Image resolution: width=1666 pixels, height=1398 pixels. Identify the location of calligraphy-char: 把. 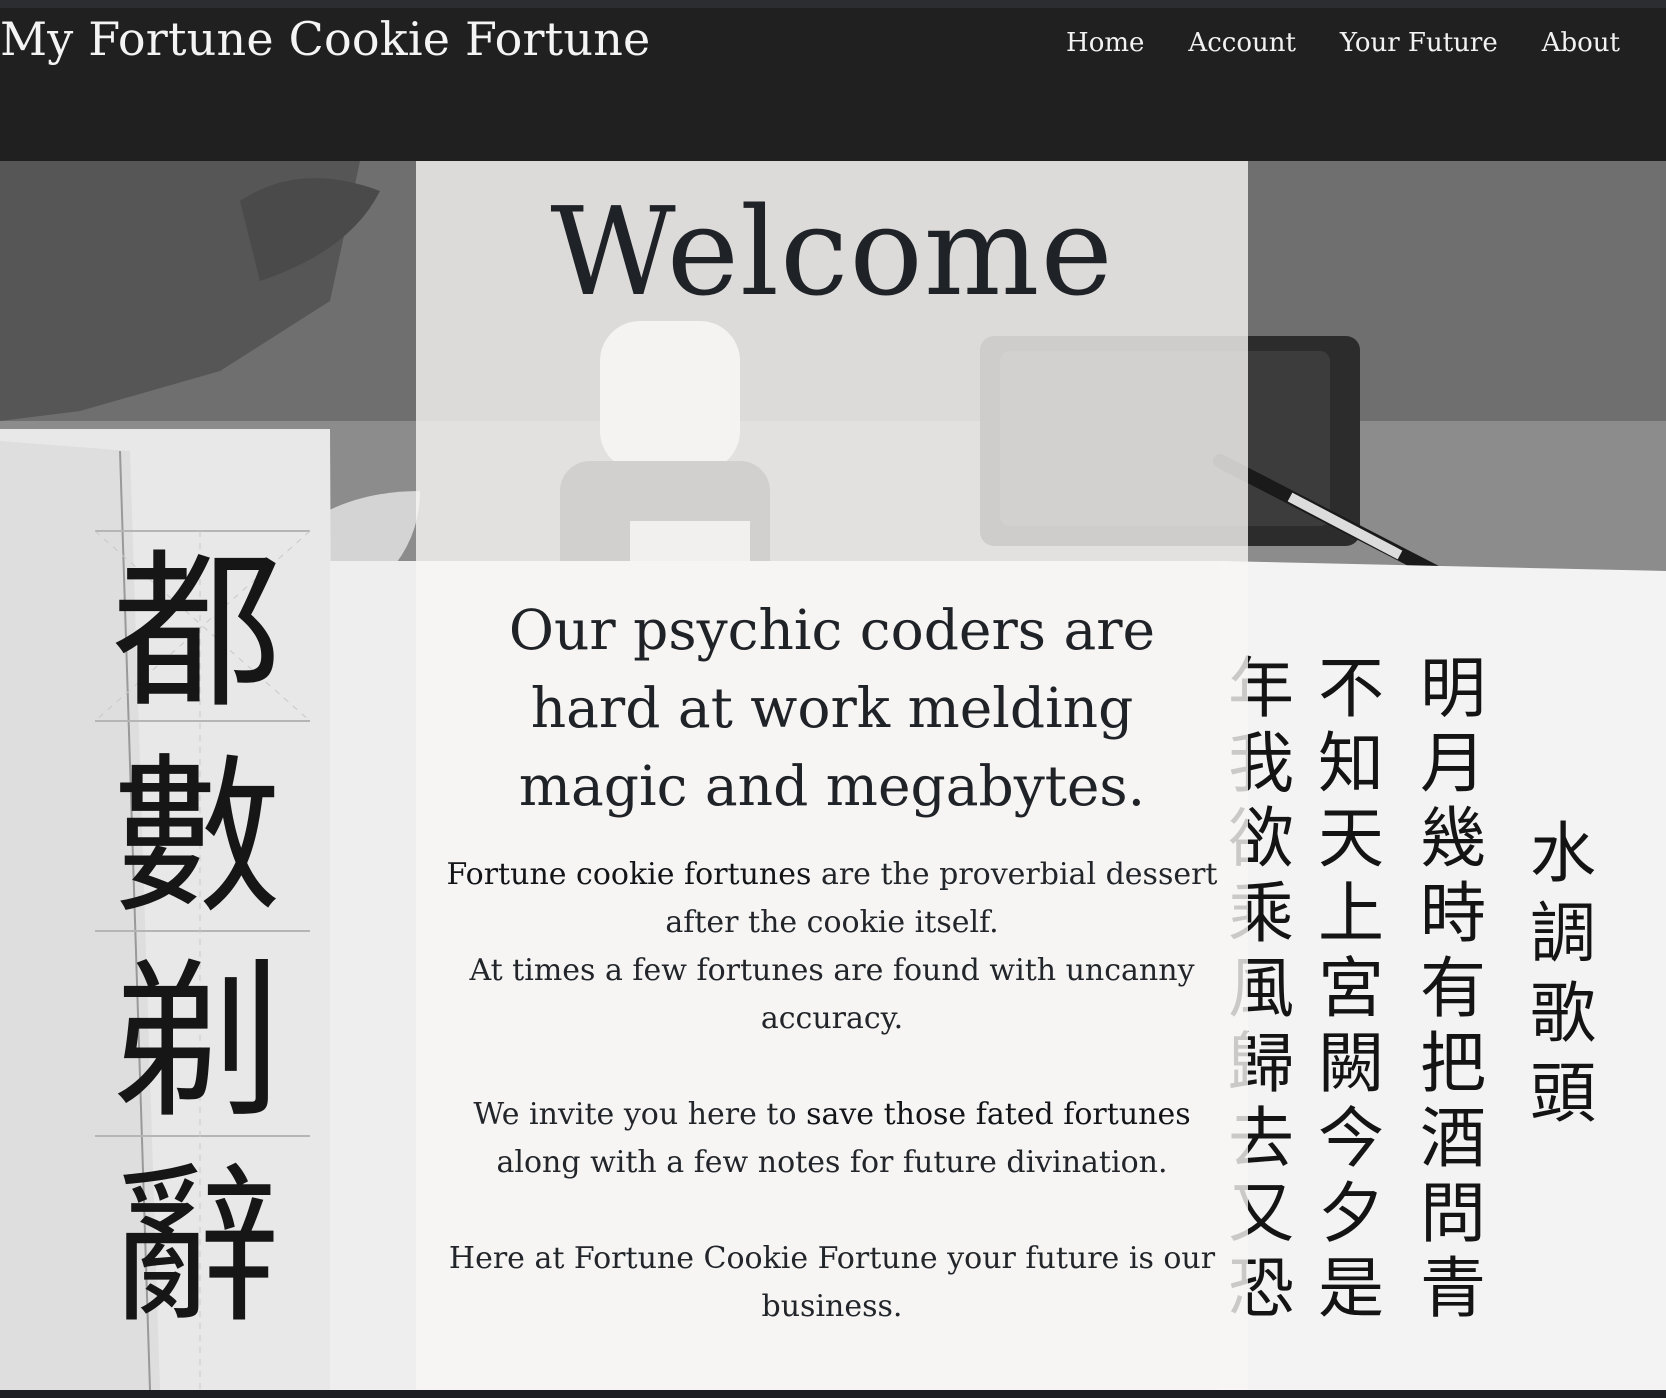
(1453, 1063).